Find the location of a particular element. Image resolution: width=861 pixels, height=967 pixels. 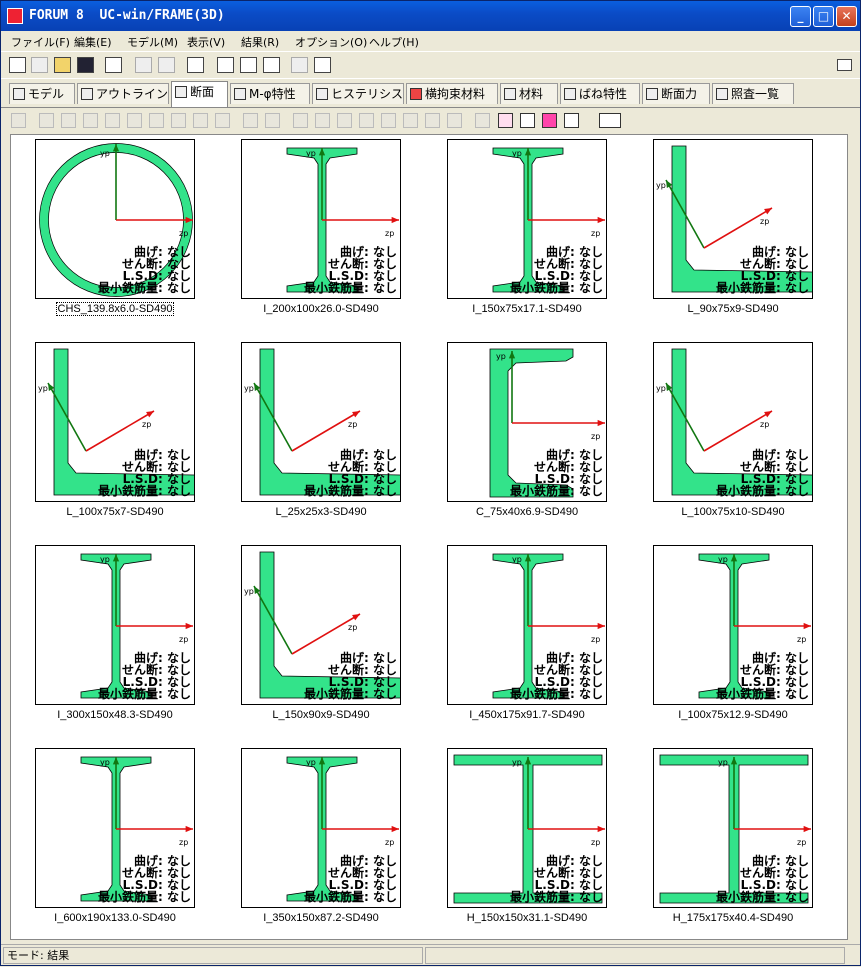

menu-view: 表示(V) is located at coordinates (206, 42).